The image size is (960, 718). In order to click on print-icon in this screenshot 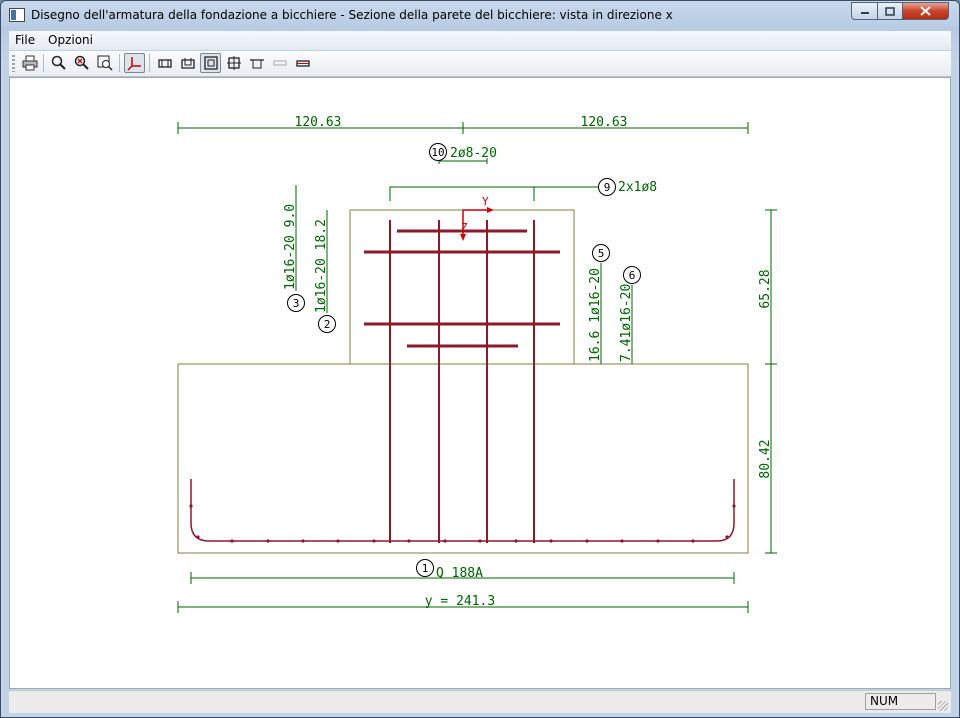, I will do `click(29, 63)`.